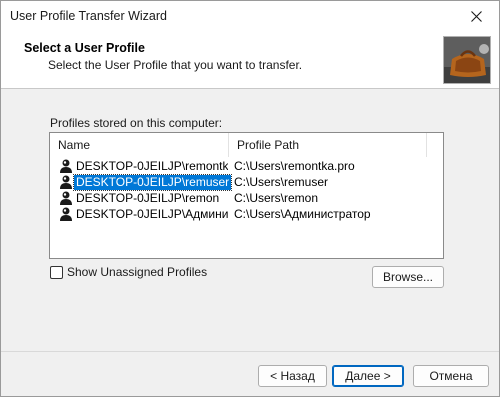 The height and width of the screenshot is (397, 500). Describe the element at coordinates (276, 198) in the screenshot. I see `profile-path: C:\Users\remon` at that location.